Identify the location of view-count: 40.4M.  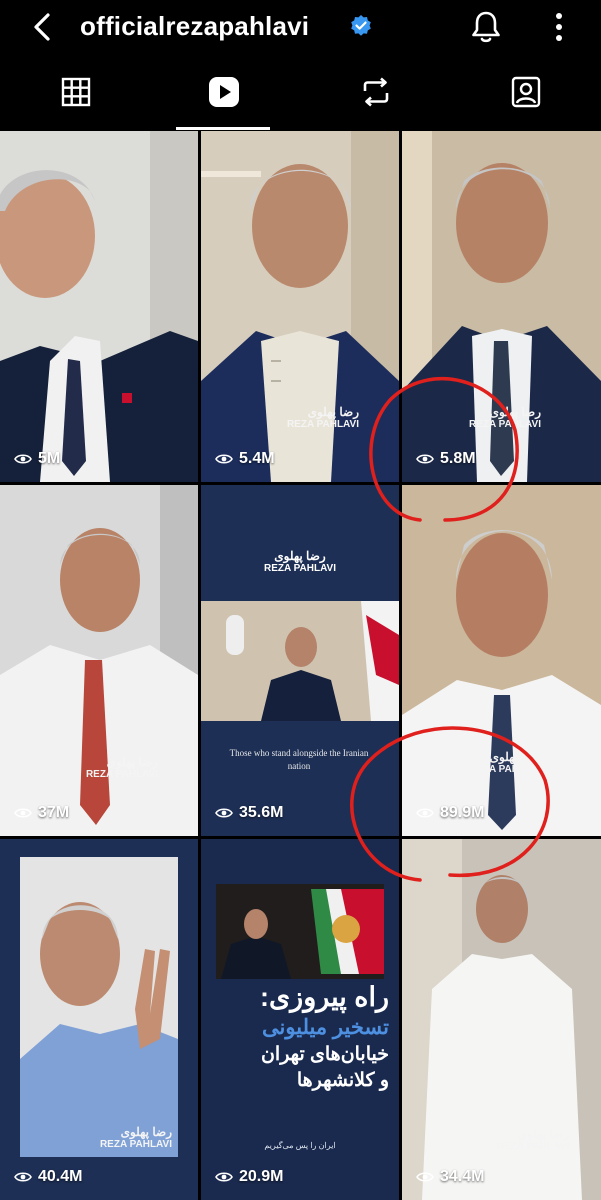
(48, 1177).